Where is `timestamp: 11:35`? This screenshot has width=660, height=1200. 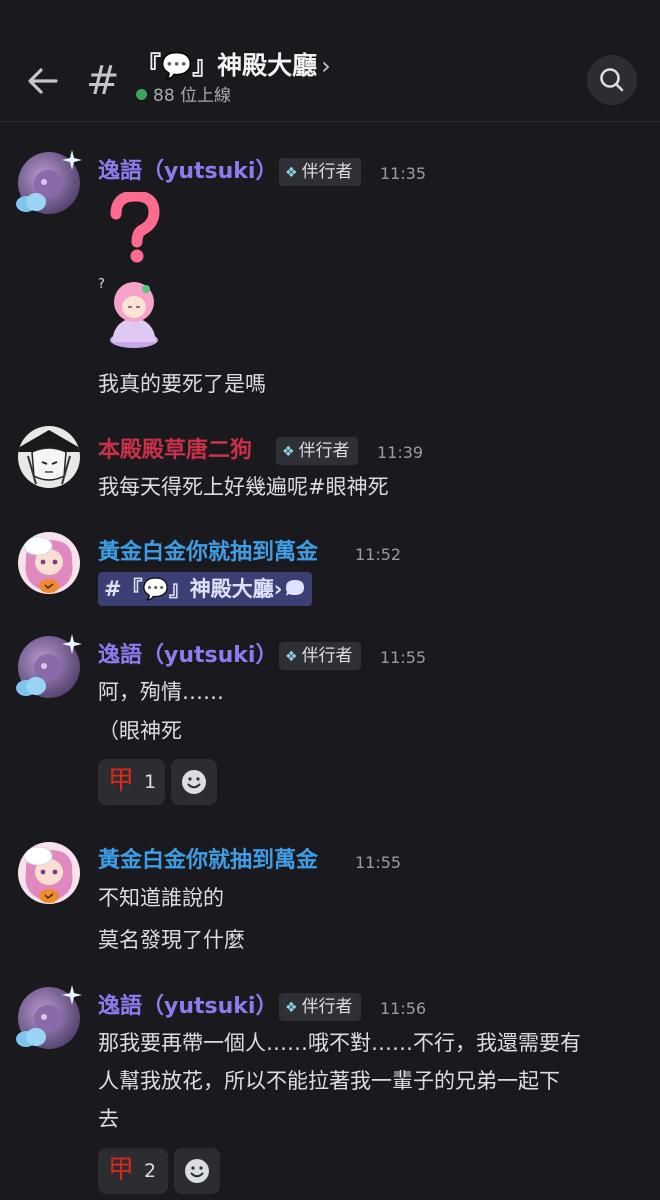 timestamp: 11:35 is located at coordinates (403, 173).